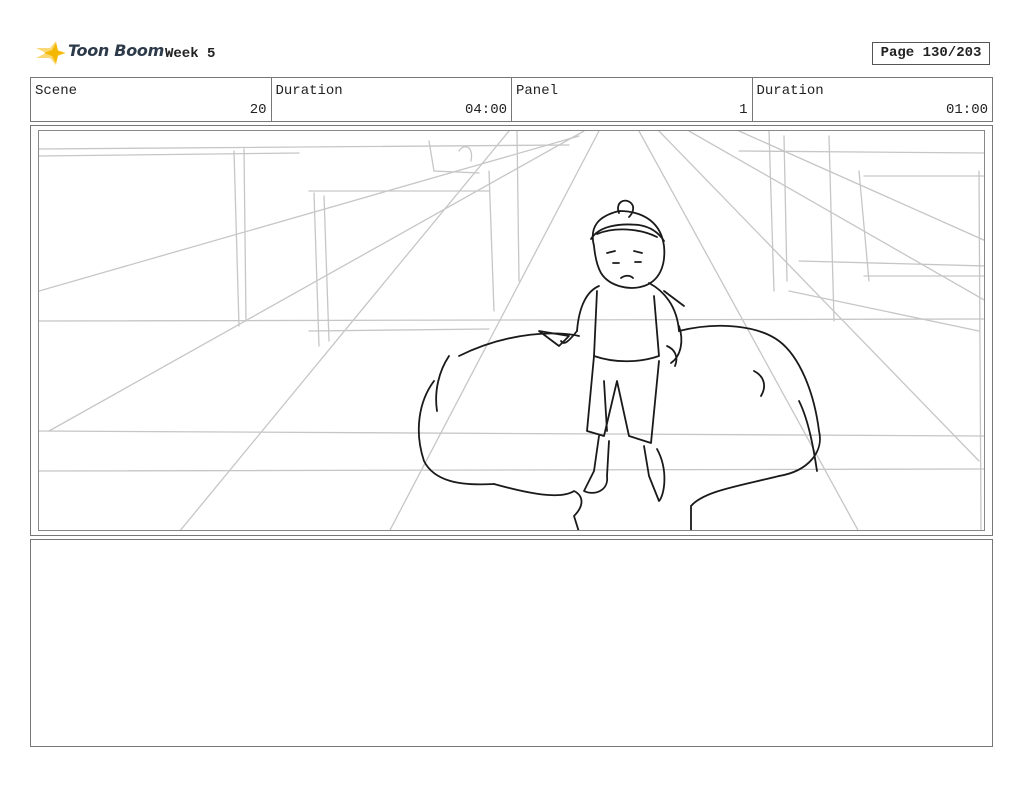 The image size is (1024, 793). Describe the element at coordinates (116, 50) in the screenshot. I see `brand-name: Toon Boom` at that location.